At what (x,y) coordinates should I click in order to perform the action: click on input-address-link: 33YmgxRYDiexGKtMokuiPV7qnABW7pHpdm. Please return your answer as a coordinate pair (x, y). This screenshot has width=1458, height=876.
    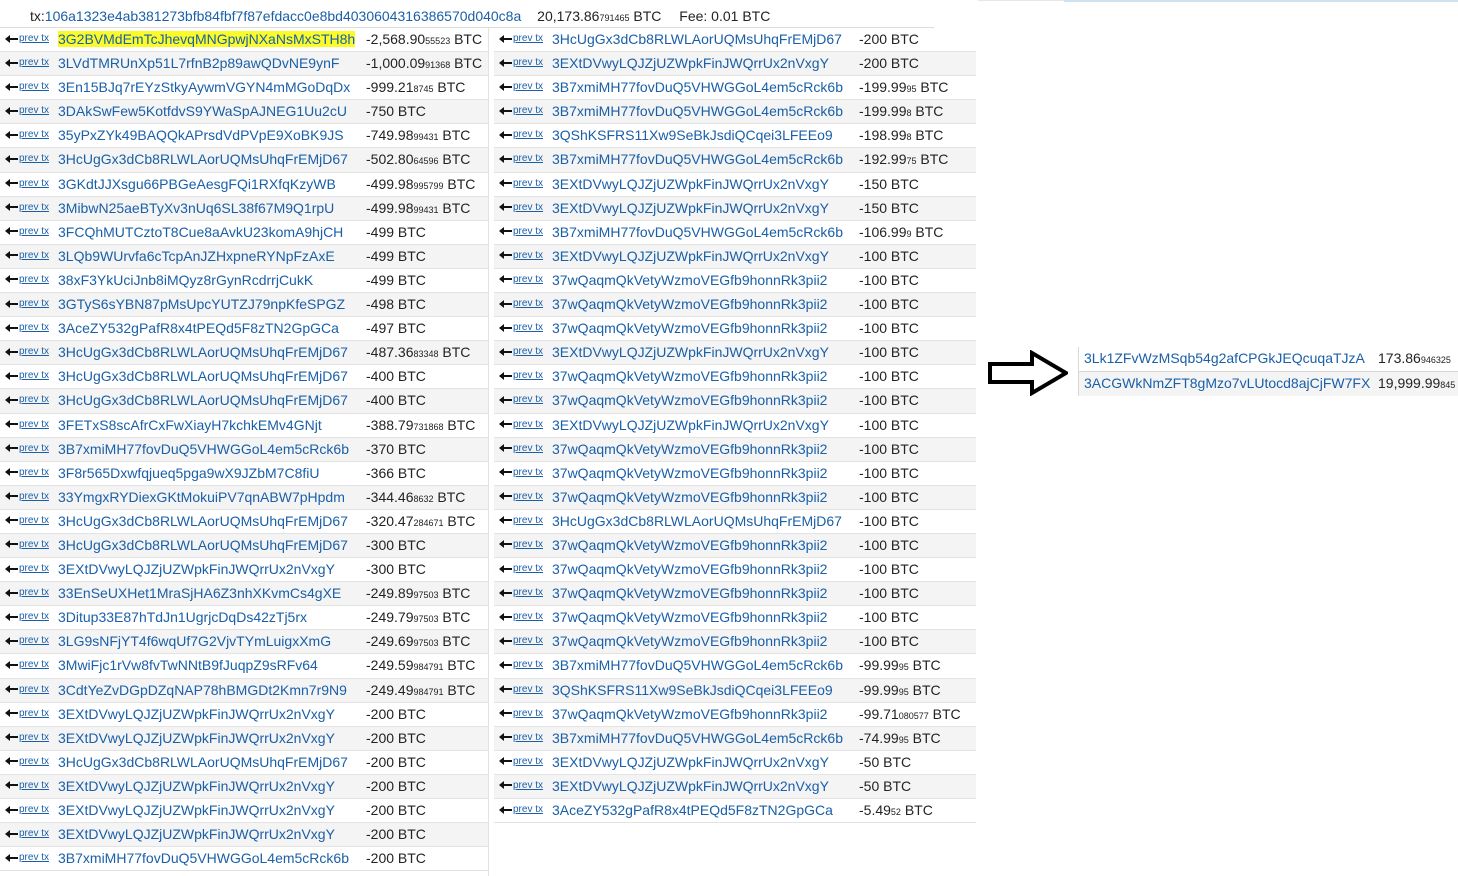
    Looking at the image, I should click on (201, 497).